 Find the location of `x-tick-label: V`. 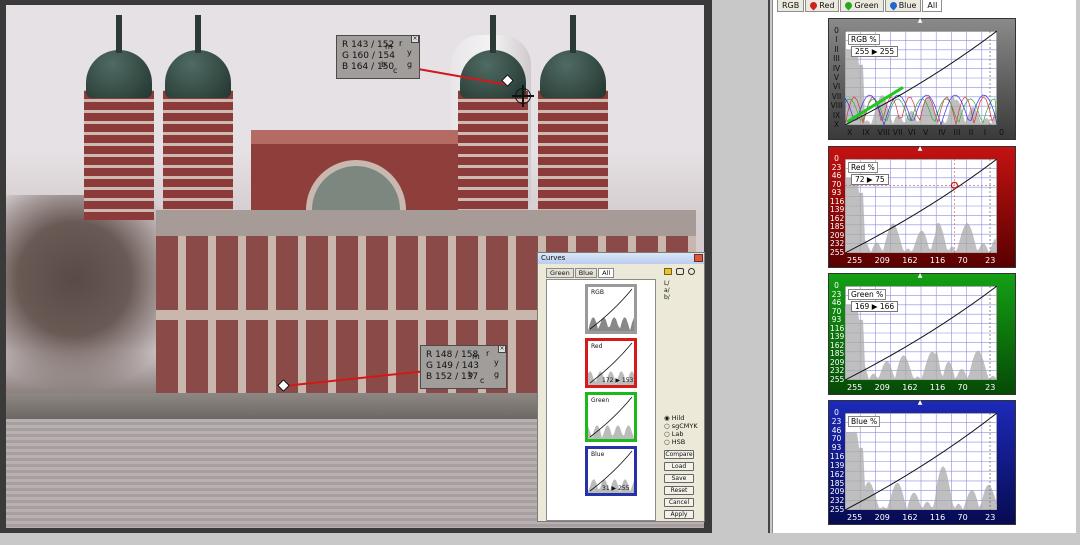

x-tick-label: V is located at coordinates (926, 132).